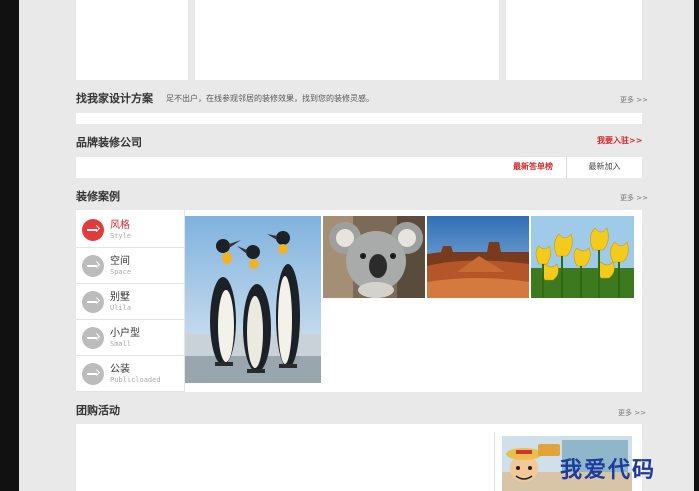 This screenshot has height=491, width=699. I want to click on cases-more-link: 更多, so click(634, 198).